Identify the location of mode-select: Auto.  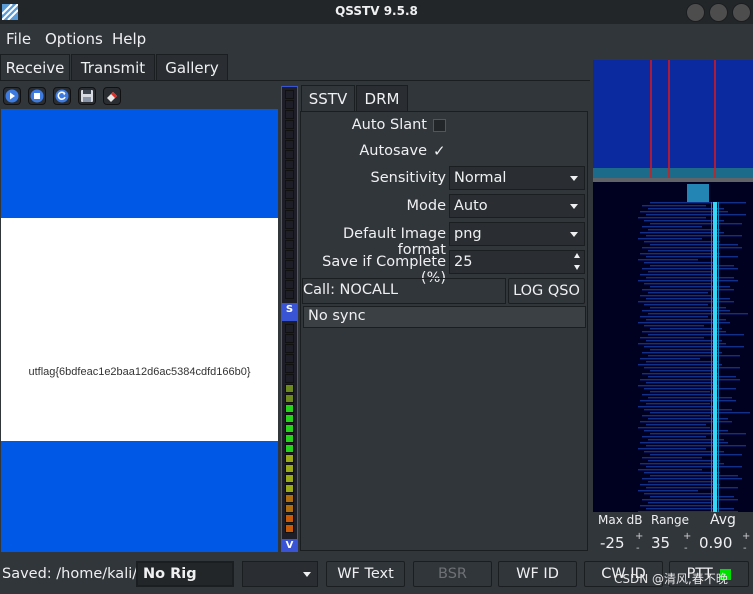
(517, 206).